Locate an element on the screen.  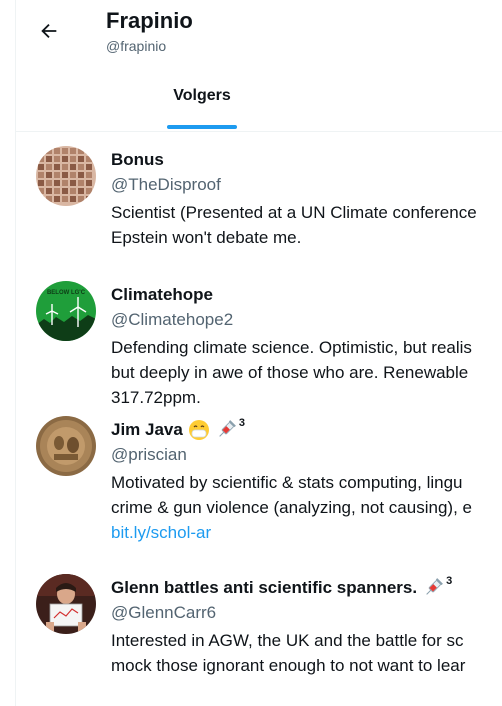
bronze-relief-avatar-icon is located at coordinates (66, 446).